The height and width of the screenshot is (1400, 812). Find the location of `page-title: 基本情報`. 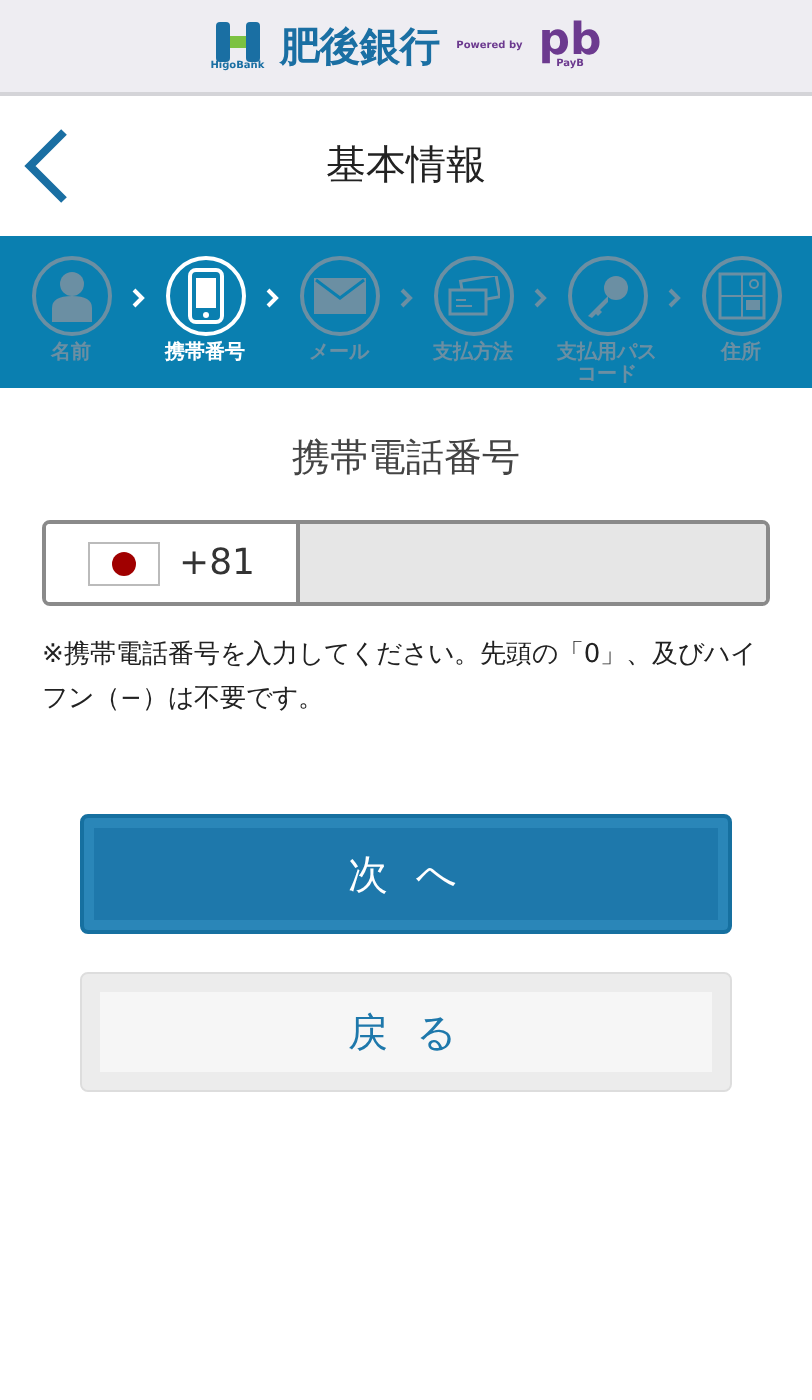

page-title: 基本情報 is located at coordinates (406, 164).